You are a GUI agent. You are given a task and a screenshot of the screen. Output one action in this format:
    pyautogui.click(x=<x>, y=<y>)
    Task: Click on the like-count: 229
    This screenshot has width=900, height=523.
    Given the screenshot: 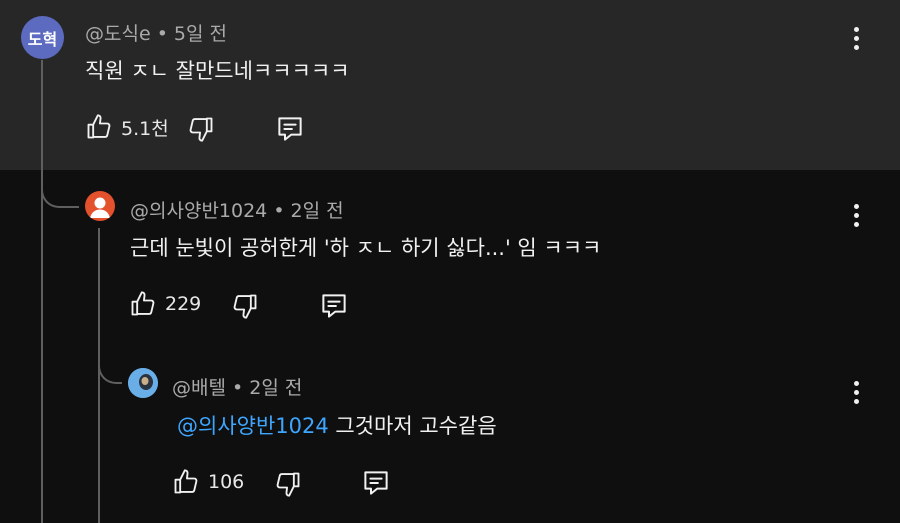 What is the action you would take?
    pyautogui.click(x=183, y=304)
    